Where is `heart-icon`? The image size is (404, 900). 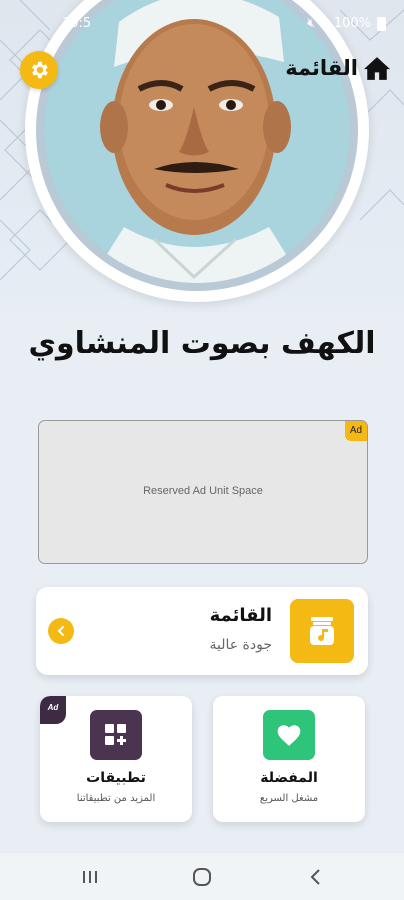 heart-icon is located at coordinates (289, 735).